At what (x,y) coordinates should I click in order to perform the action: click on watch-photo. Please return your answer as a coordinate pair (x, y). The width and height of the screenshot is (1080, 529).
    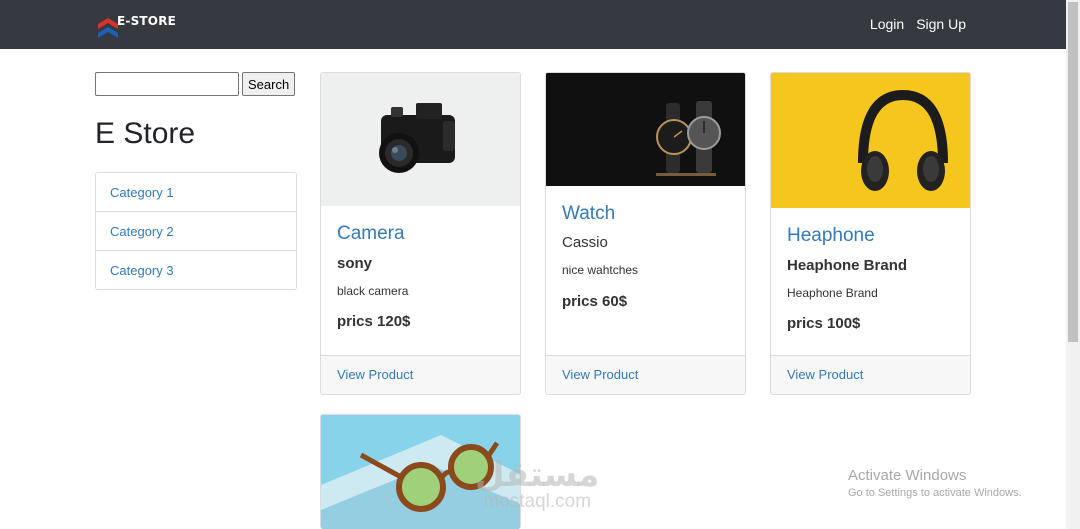
    Looking at the image, I should click on (645, 129).